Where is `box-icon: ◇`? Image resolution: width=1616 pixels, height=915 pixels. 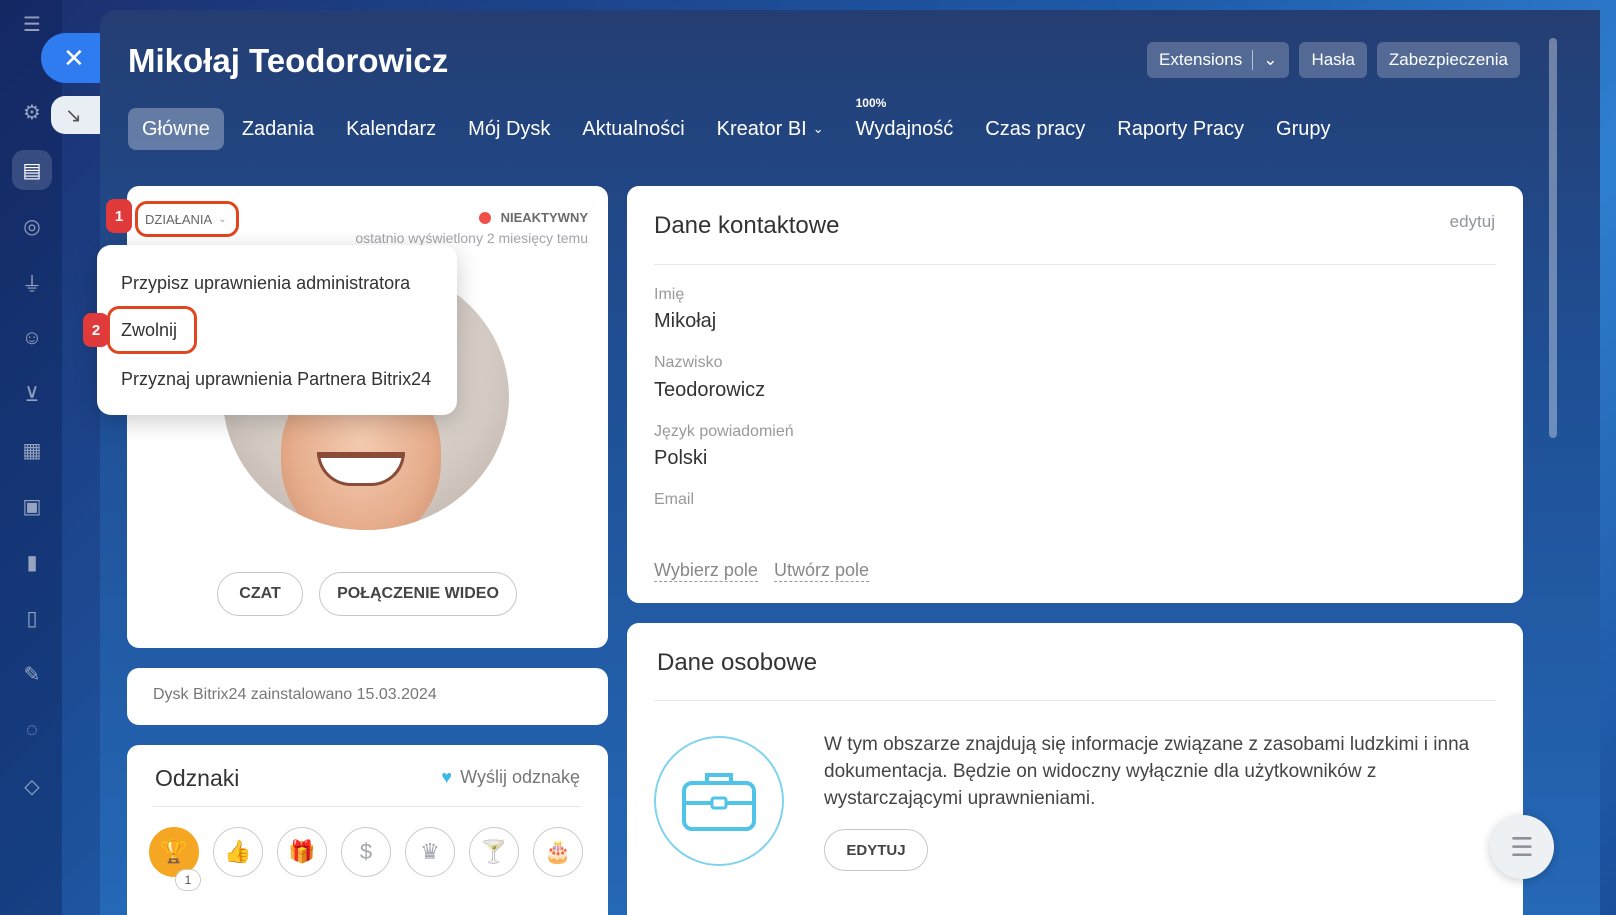
box-icon: ◇ is located at coordinates (32, 786).